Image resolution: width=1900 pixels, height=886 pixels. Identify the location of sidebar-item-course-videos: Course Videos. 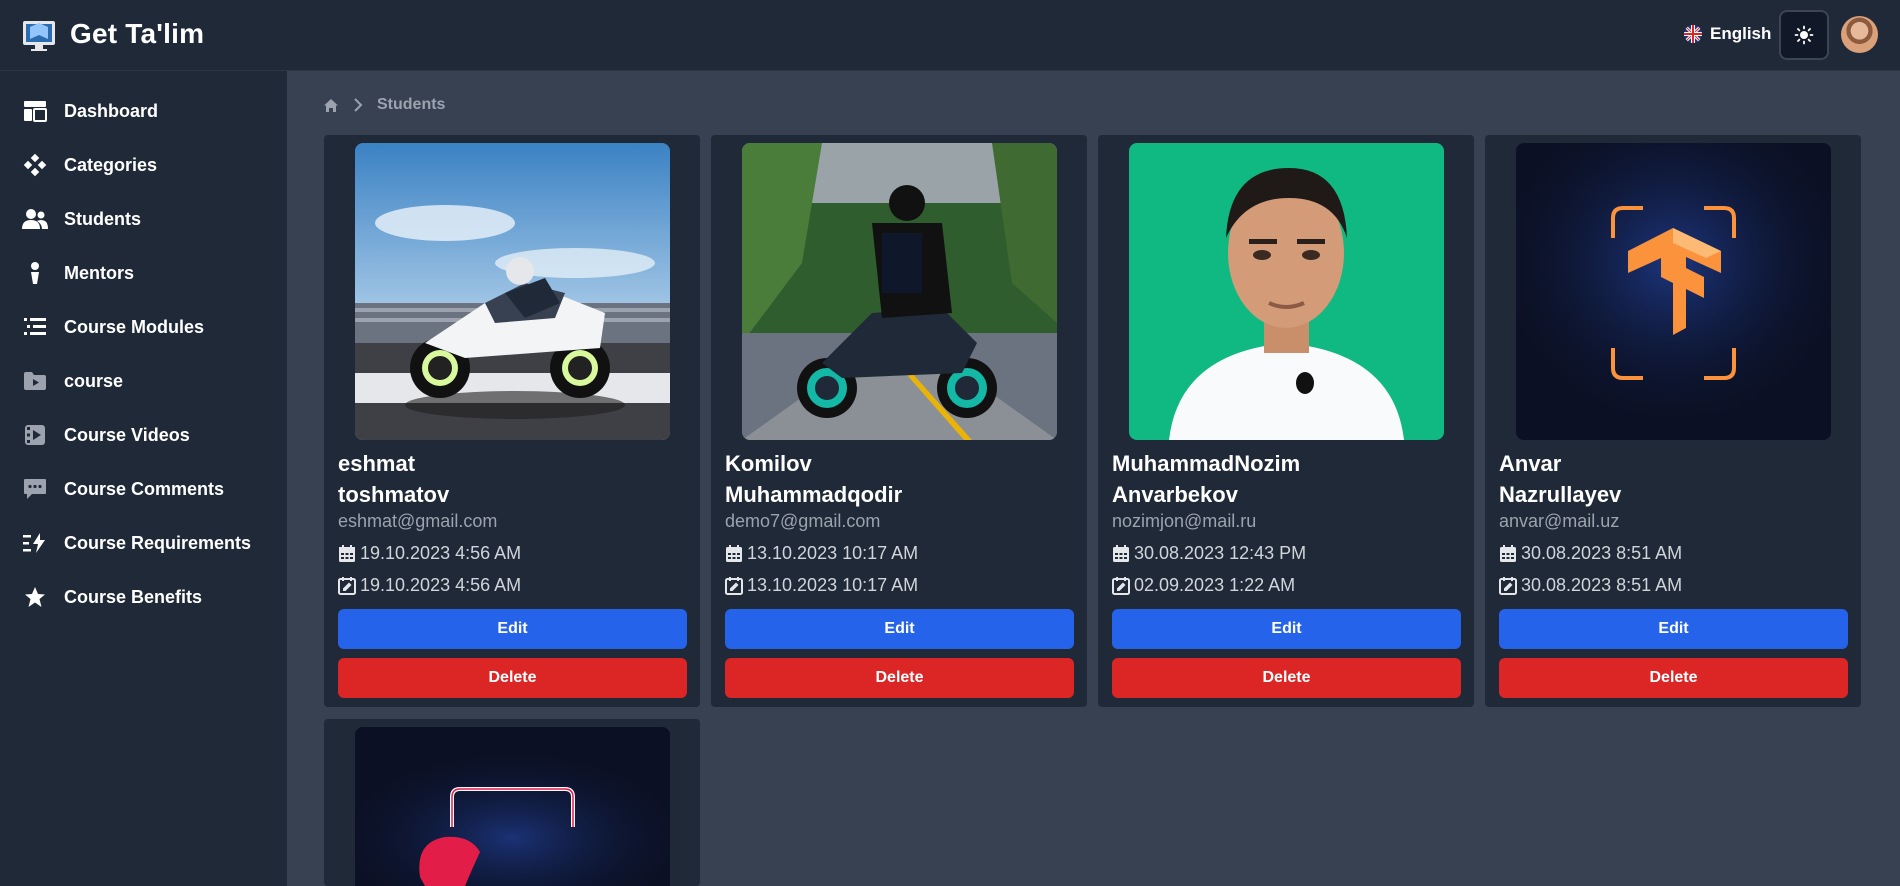
(147, 435).